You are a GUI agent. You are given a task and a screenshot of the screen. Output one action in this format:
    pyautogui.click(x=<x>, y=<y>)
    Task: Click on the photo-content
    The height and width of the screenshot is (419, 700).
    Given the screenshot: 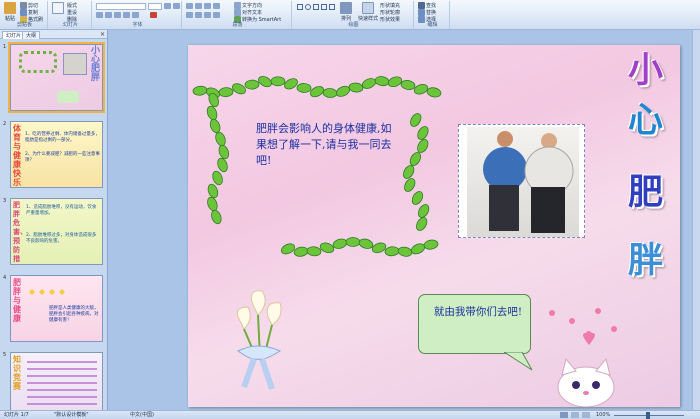 What is the action you would take?
    pyautogui.click(x=523, y=182)
    